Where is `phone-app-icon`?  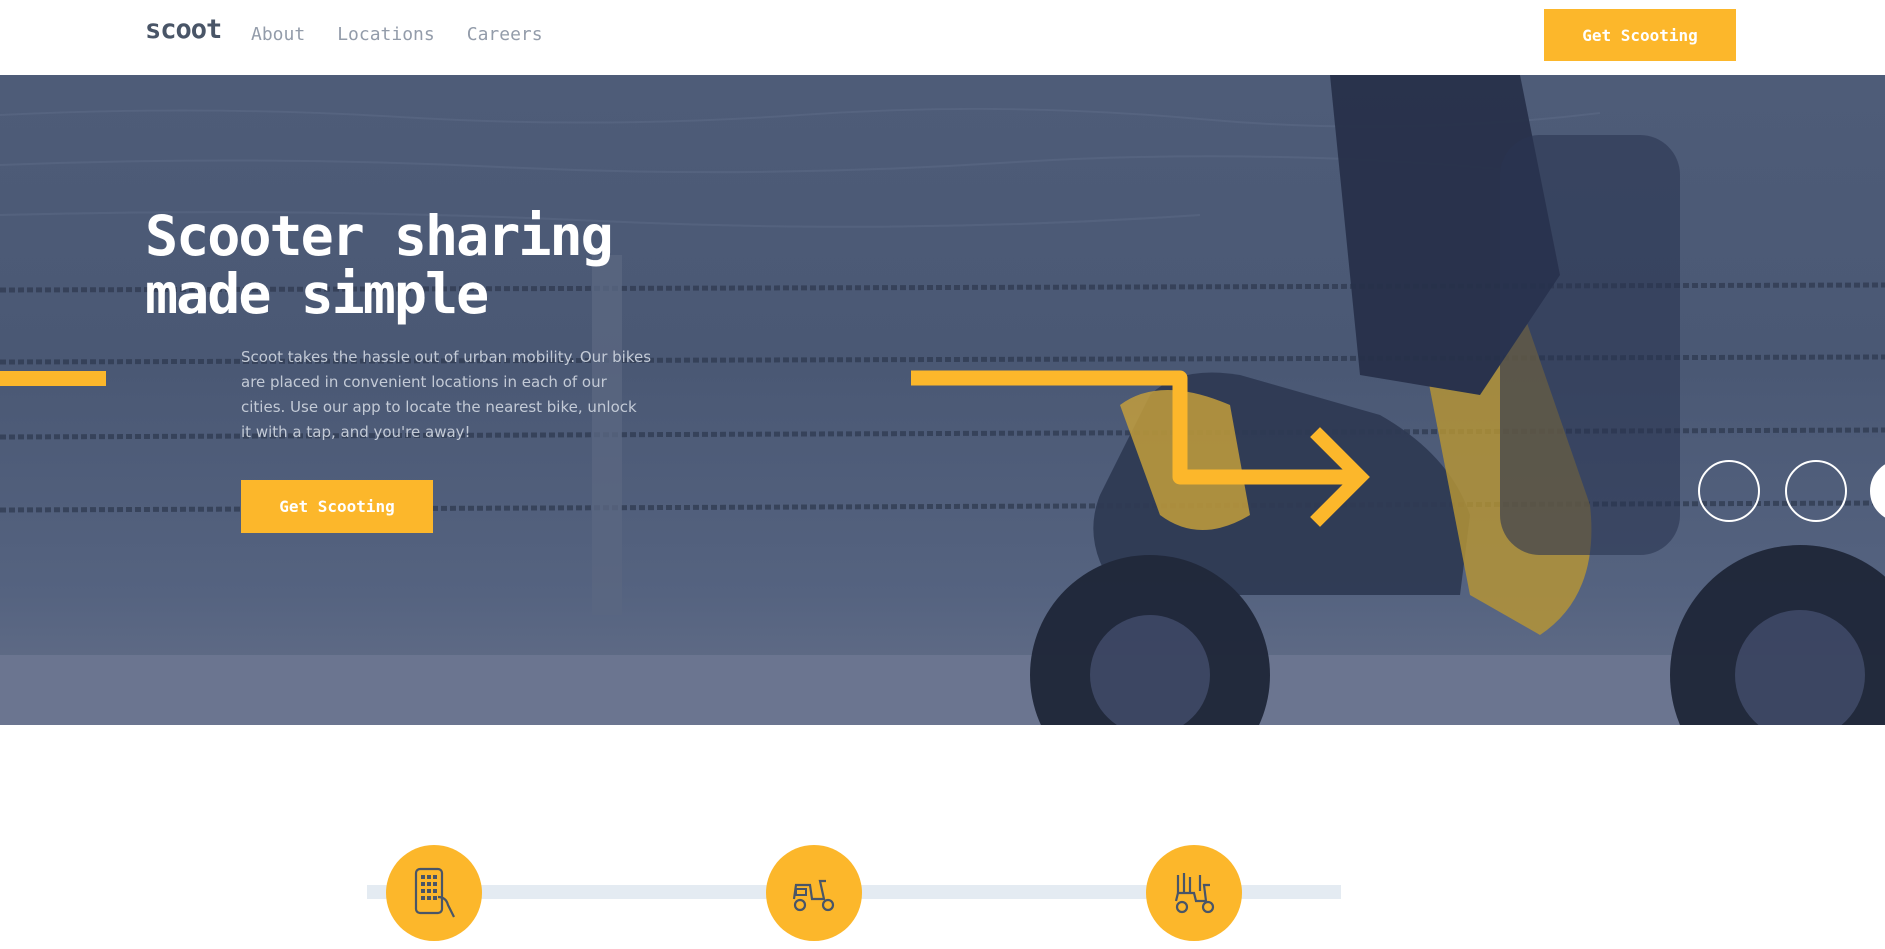 phone-app-icon is located at coordinates (434, 892).